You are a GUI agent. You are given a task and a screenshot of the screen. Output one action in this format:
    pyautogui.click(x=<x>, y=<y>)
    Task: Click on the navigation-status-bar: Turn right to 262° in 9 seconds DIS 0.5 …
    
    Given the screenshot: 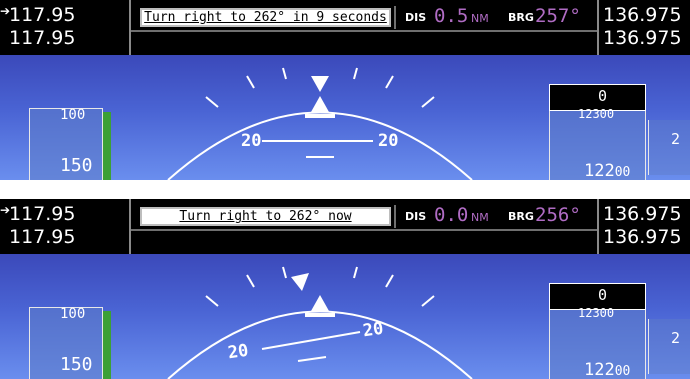 What is the action you would take?
    pyautogui.click(x=364, y=27)
    